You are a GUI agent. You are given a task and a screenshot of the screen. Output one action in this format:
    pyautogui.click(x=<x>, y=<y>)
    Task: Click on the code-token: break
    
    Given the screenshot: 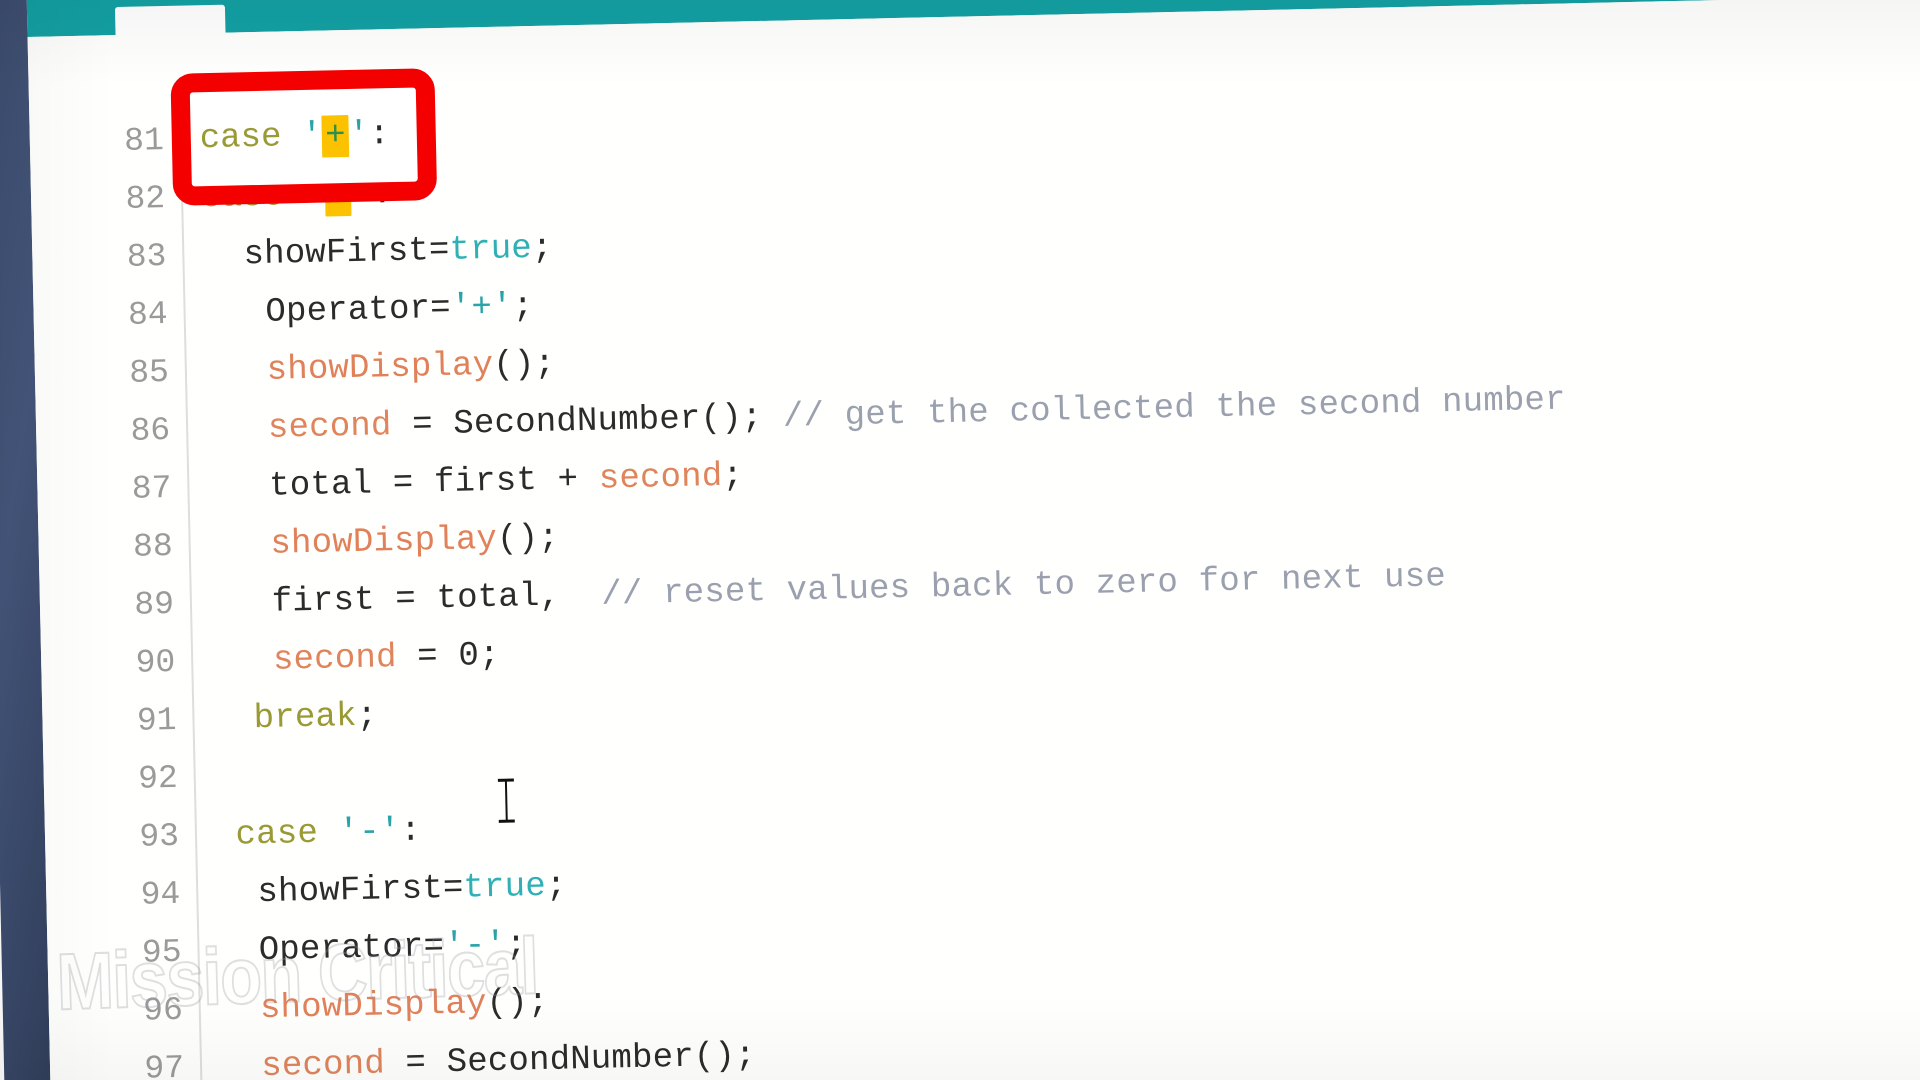 What is the action you would take?
    pyautogui.click(x=285, y=718)
    